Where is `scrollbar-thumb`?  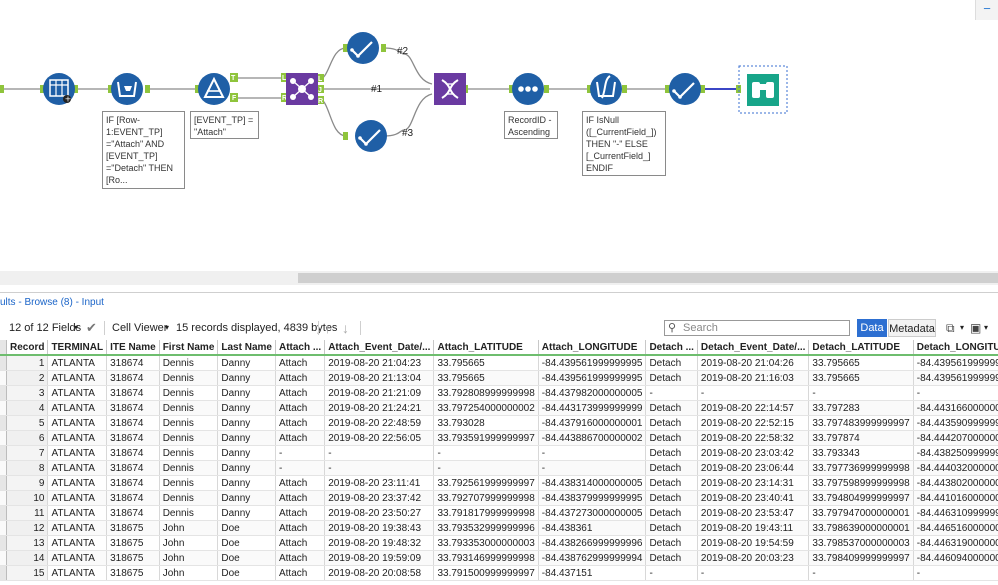
scrollbar-thumb is located at coordinates (648, 278).